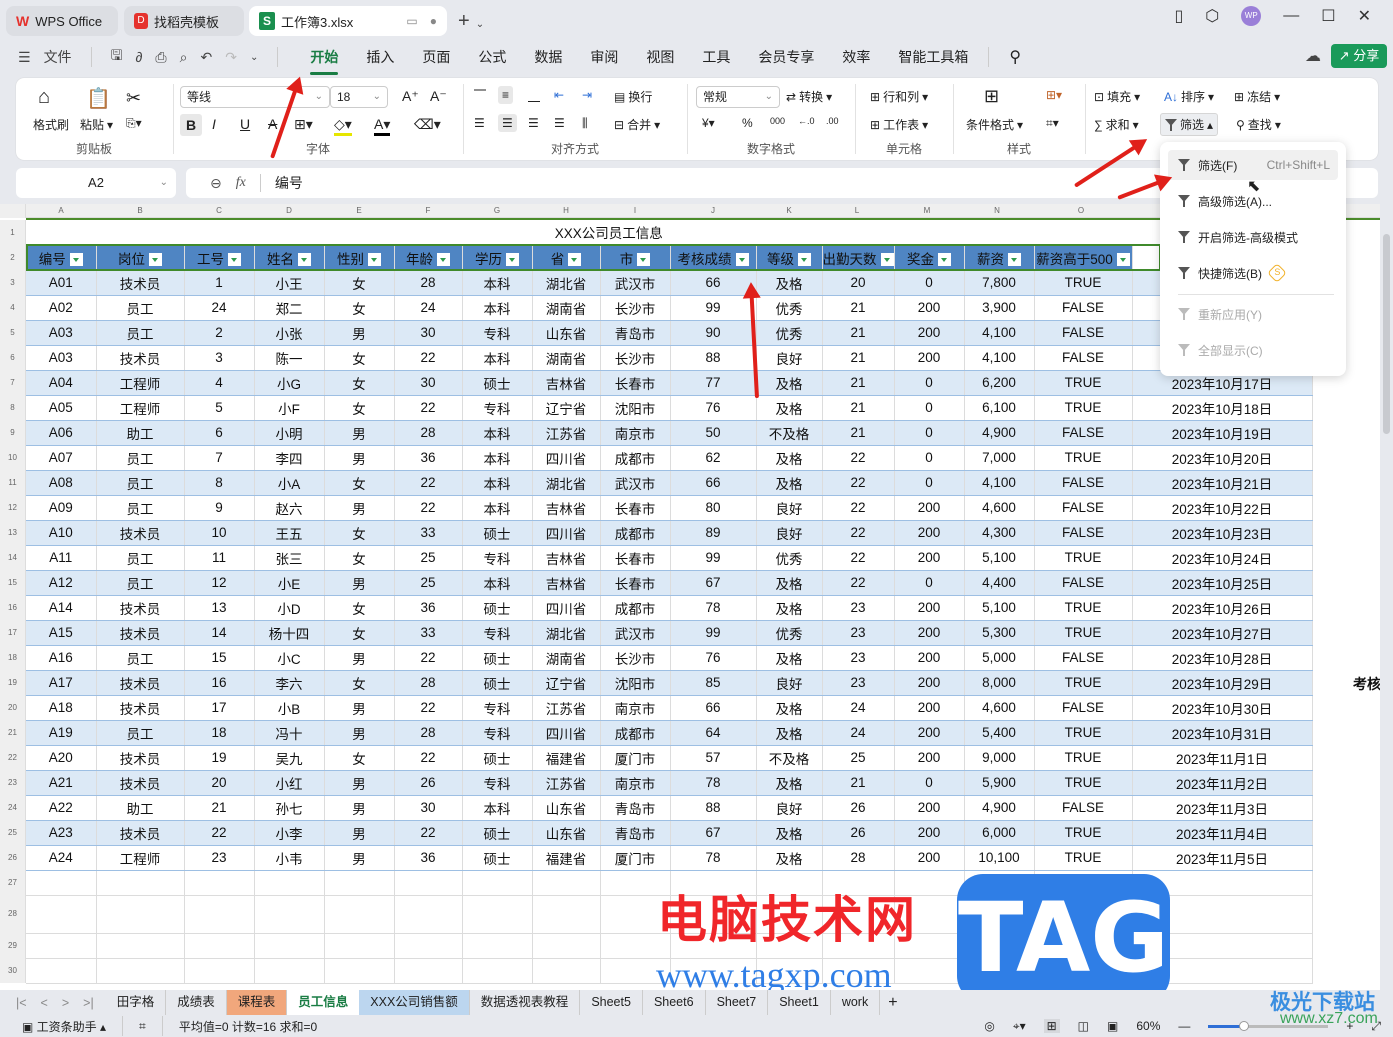 This screenshot has width=1393, height=1037. I want to click on table-cell: 厦门市, so click(635, 858).